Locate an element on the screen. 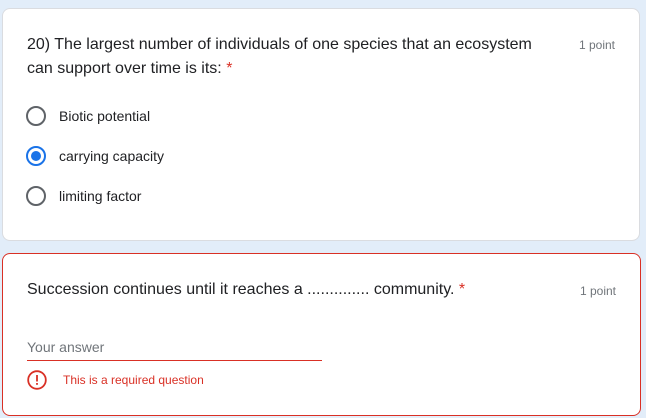  option-limiting-factor: limiting factor is located at coordinates (83, 196).